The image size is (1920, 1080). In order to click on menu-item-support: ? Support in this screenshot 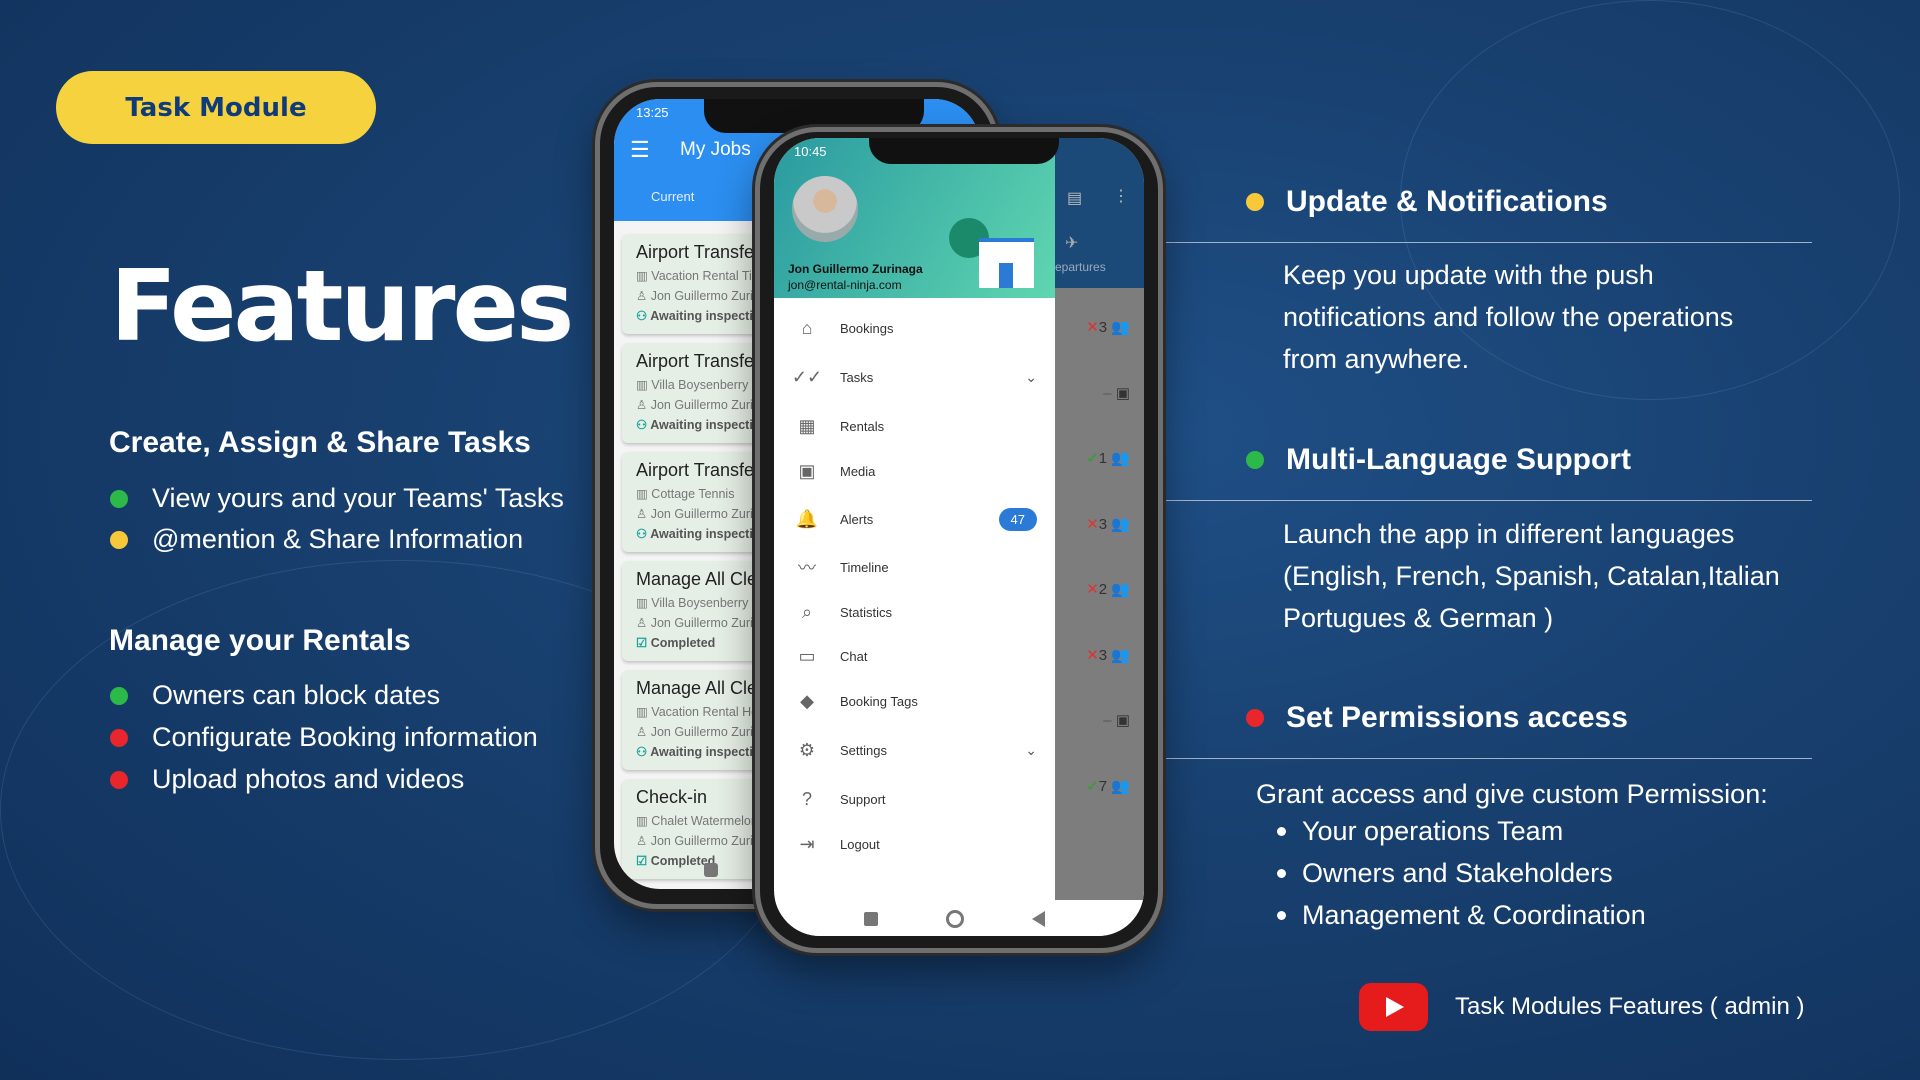, I will do `click(914, 799)`.